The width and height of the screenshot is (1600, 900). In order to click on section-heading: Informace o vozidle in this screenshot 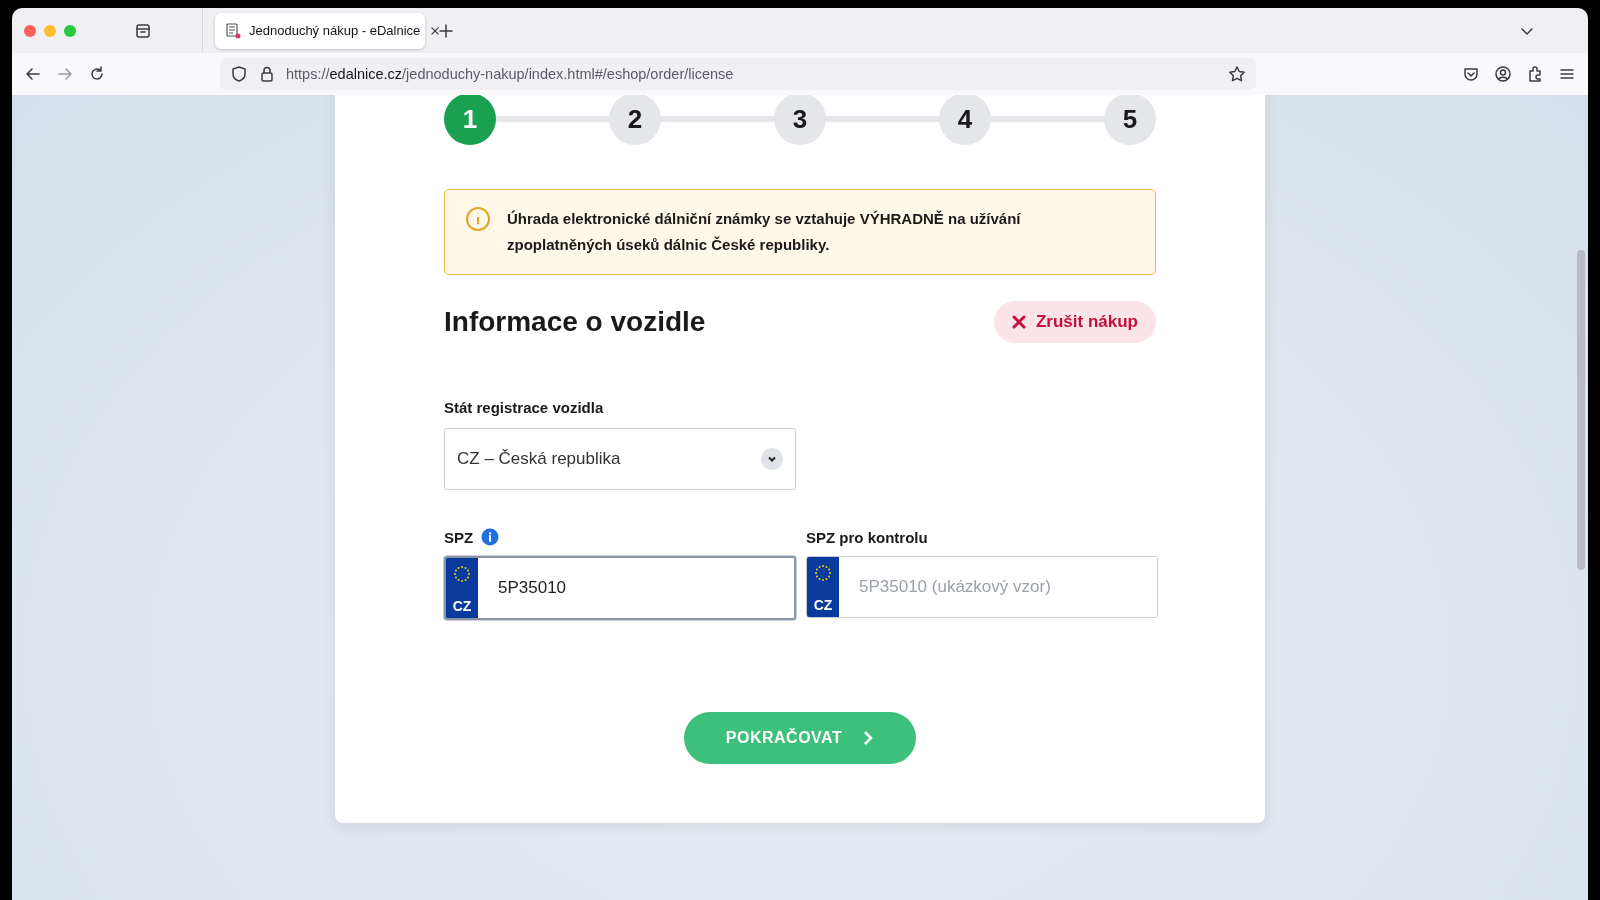, I will do `click(575, 322)`.